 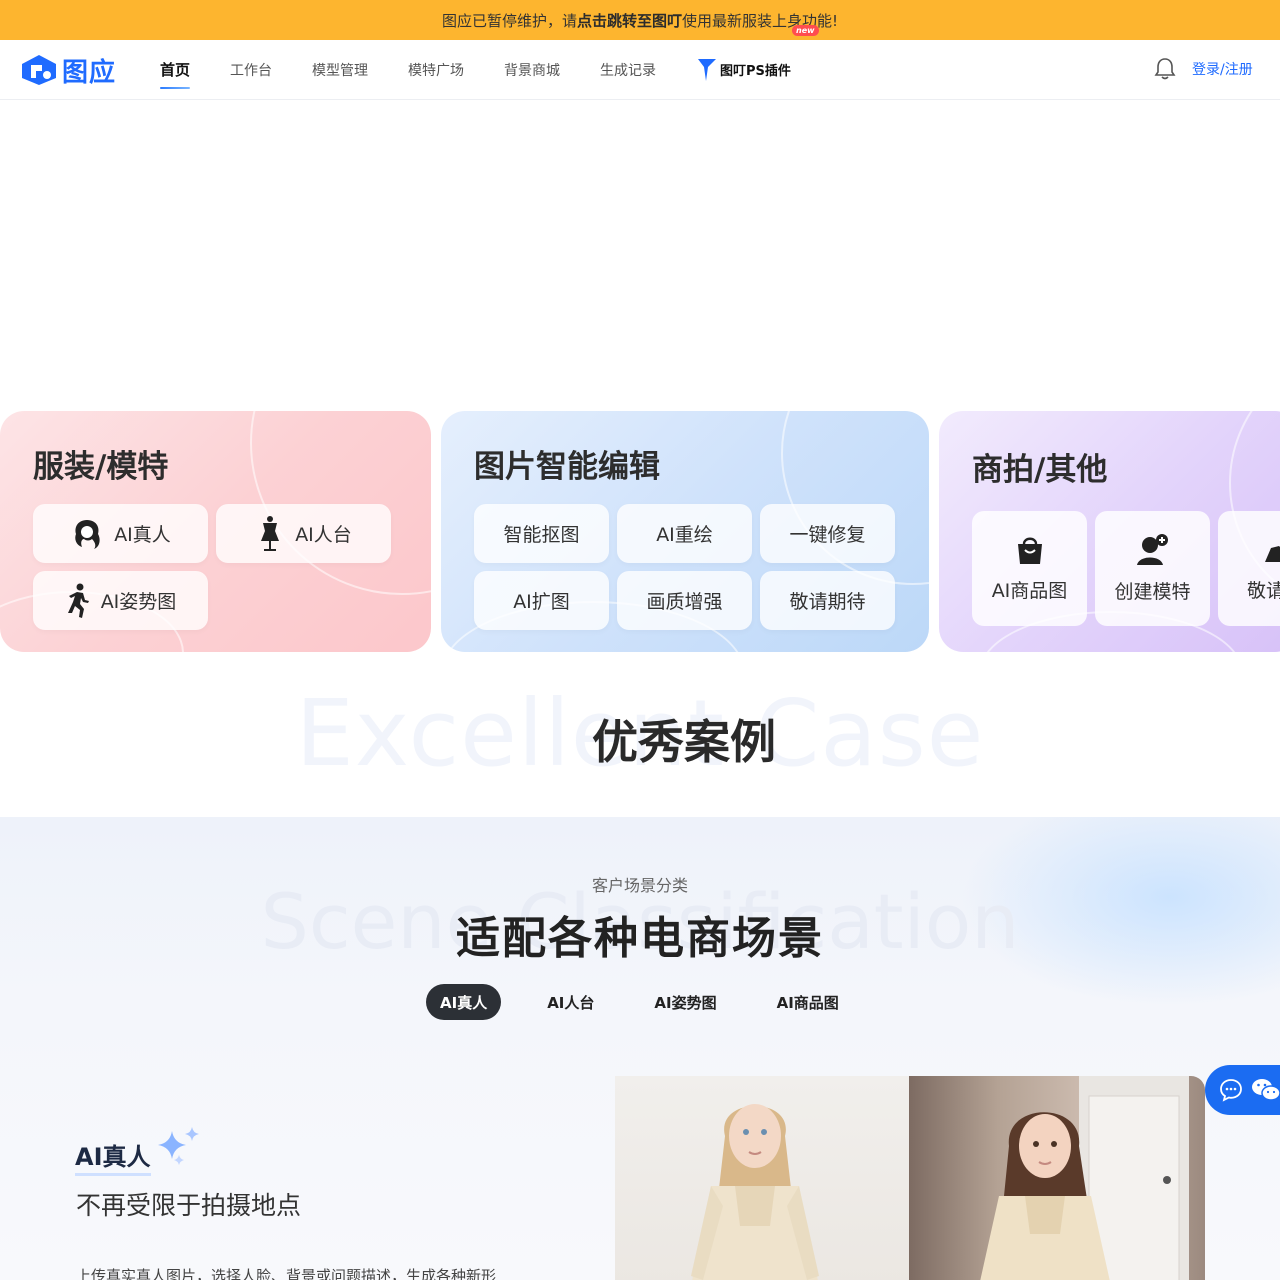 What do you see at coordinates (142, 535) in the screenshot?
I see `pill-label: AI真人` at bounding box center [142, 535].